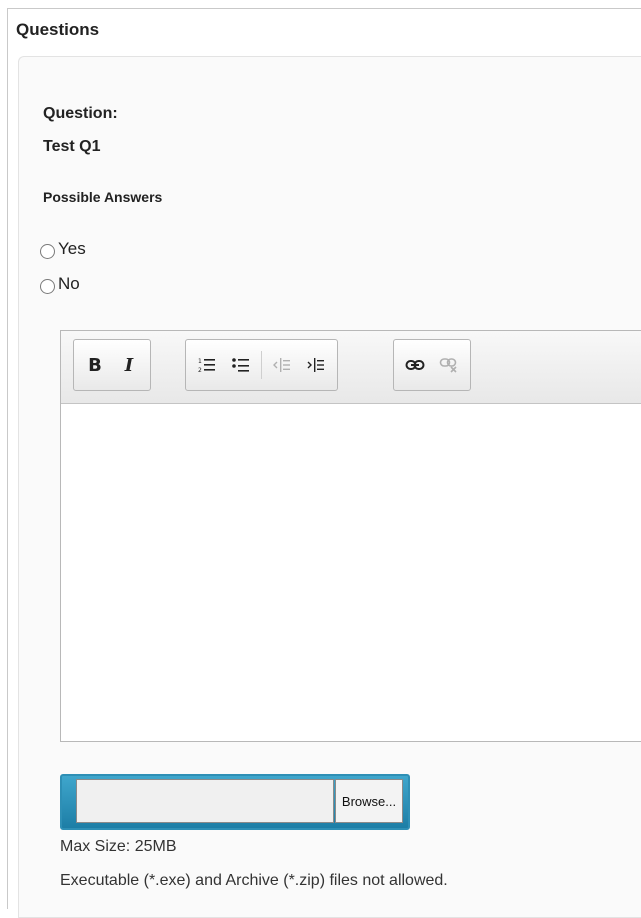 This screenshot has width=641, height=918. I want to click on file-path-field, so click(205, 801).